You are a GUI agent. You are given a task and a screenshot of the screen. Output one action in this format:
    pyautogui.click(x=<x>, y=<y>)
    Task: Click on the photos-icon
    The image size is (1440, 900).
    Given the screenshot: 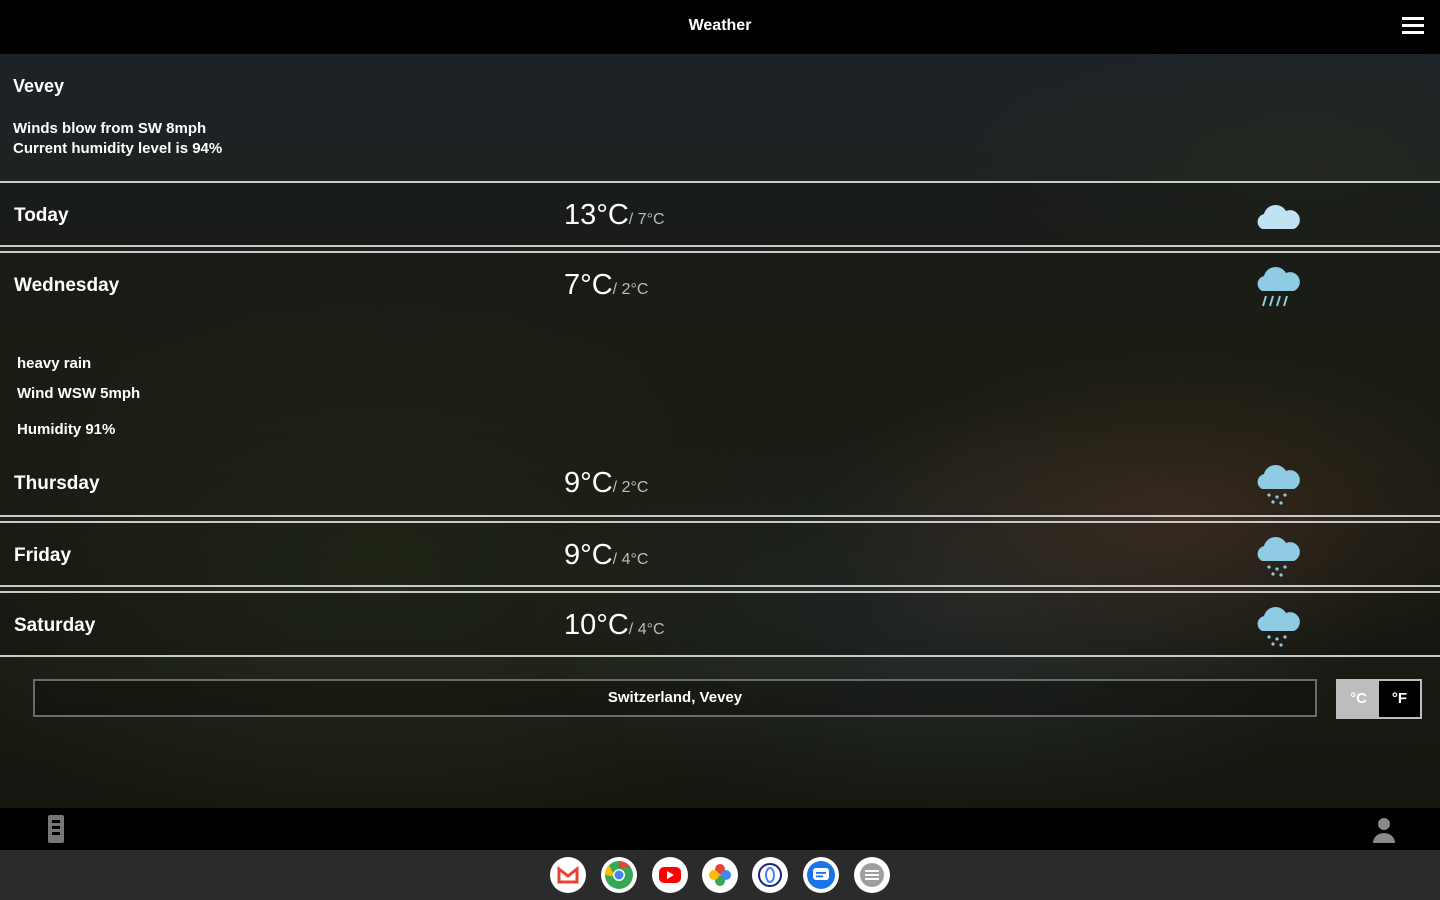 What is the action you would take?
    pyautogui.click(x=720, y=875)
    